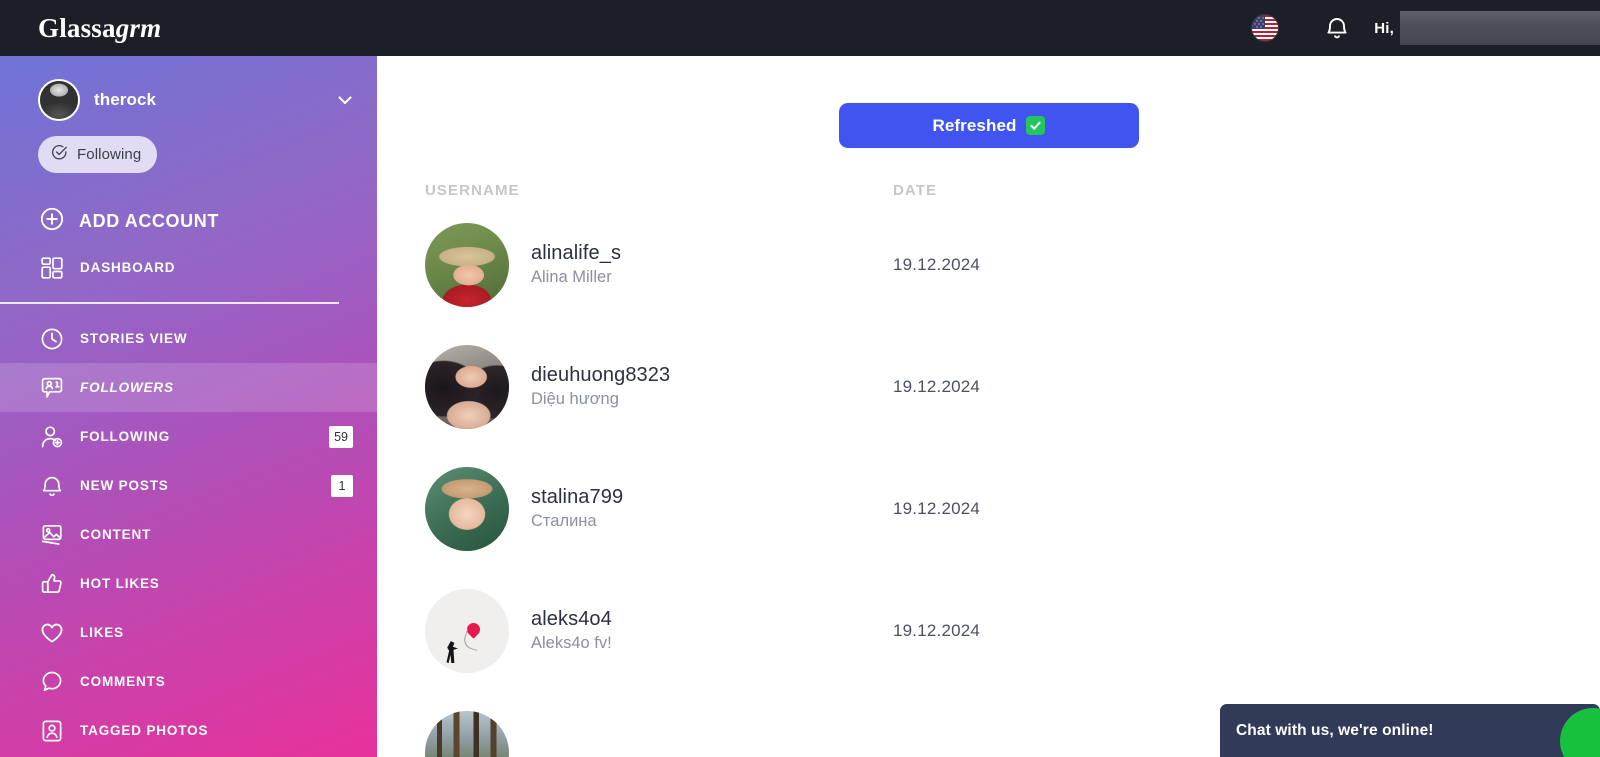 The width and height of the screenshot is (1600, 757). I want to click on add-account-label: ADD ACCOUNT, so click(149, 221).